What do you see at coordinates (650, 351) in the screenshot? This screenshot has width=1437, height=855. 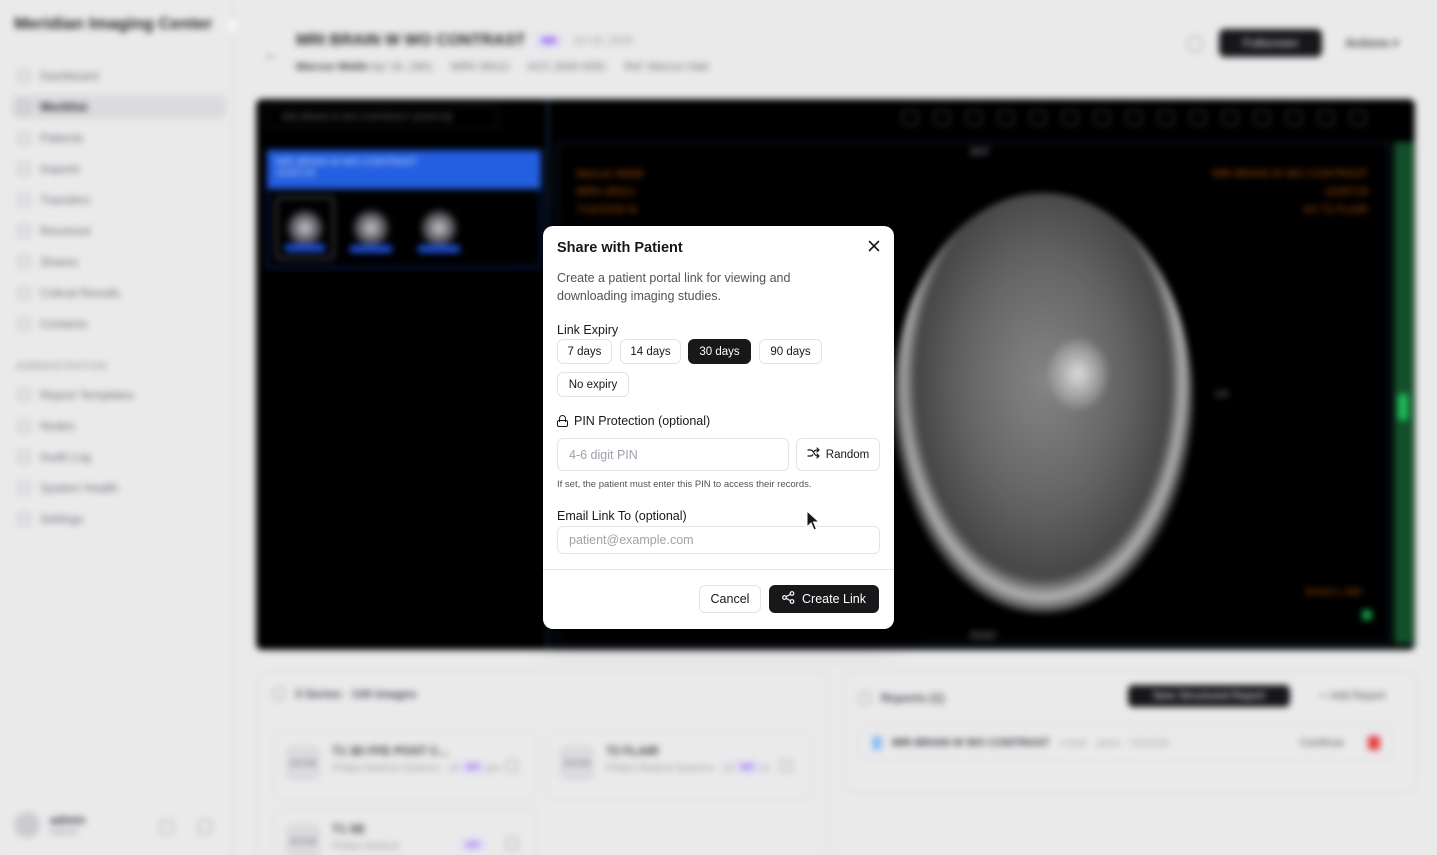 I see `expiry-option-14-days: 14 days` at bounding box center [650, 351].